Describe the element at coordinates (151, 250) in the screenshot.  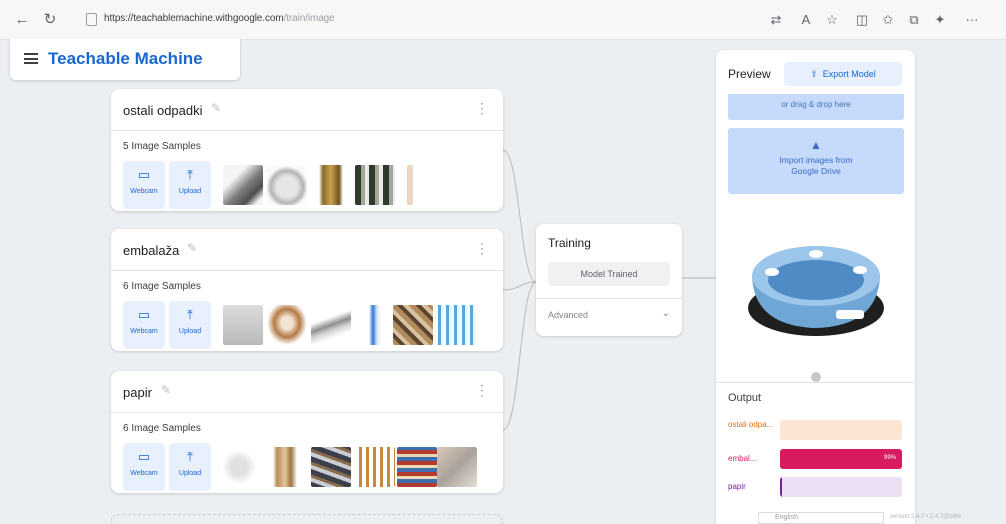
I see `class-name: embalaža` at that location.